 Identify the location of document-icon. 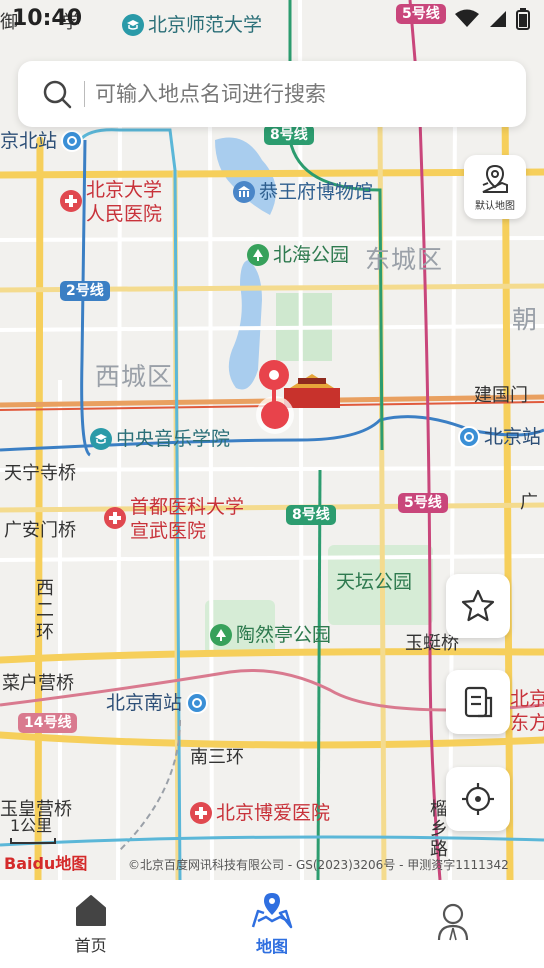
(478, 702).